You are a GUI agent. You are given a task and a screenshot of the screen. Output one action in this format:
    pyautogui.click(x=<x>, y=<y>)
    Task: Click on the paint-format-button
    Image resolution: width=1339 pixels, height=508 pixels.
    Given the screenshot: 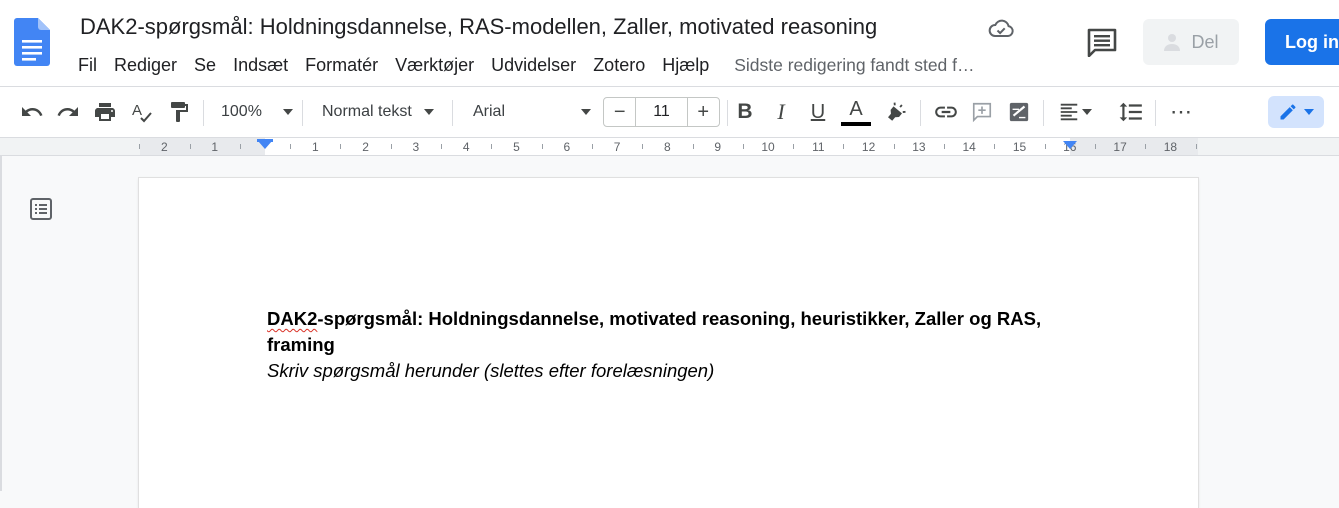 What is the action you would take?
    pyautogui.click(x=179, y=112)
    